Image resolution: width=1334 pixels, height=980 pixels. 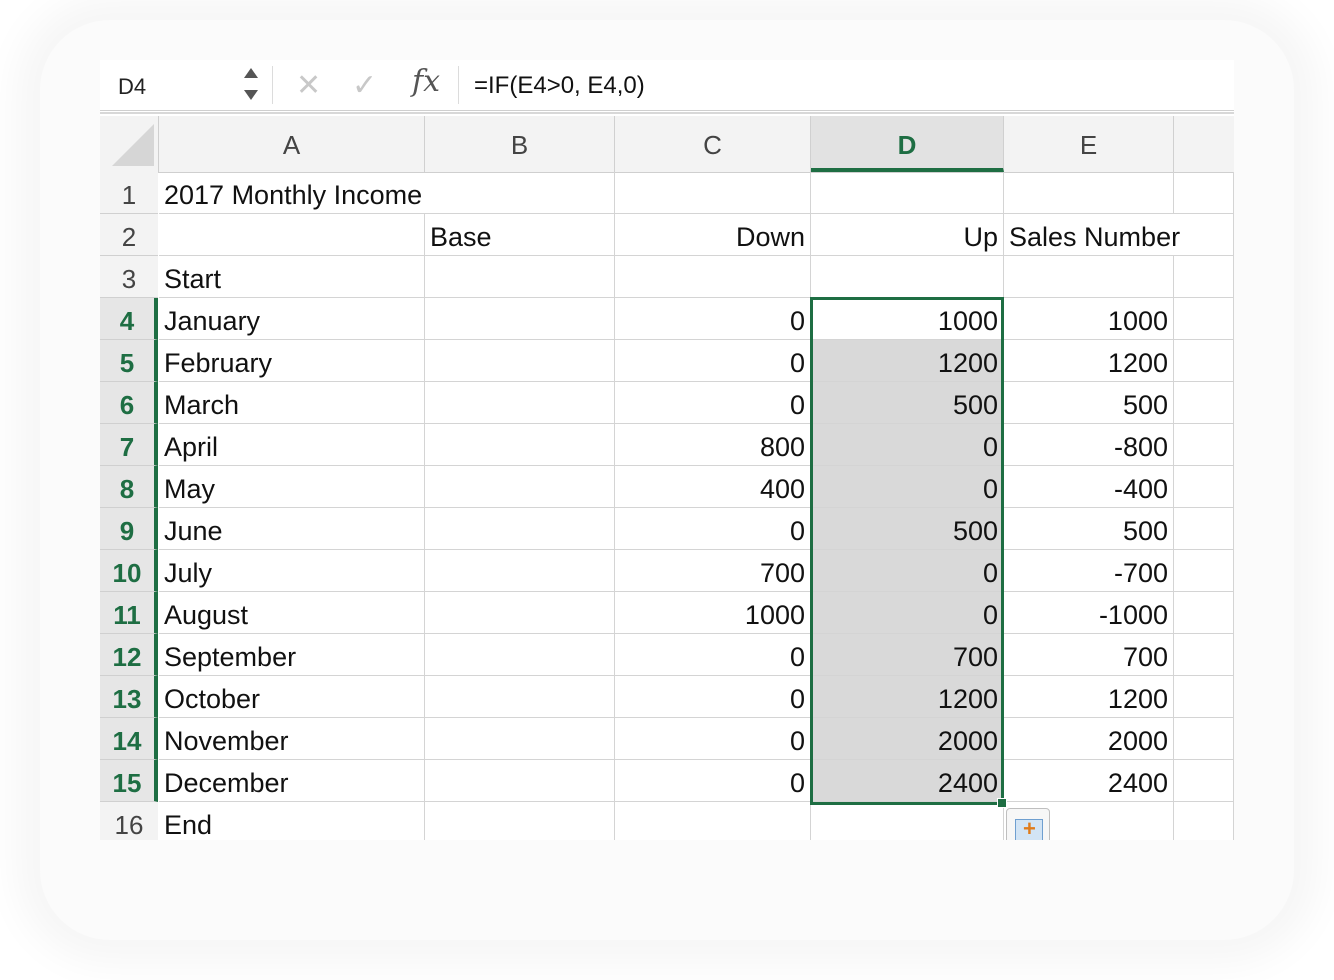 What do you see at coordinates (1089, 319) in the screenshot?
I see `cell-e: 1000` at bounding box center [1089, 319].